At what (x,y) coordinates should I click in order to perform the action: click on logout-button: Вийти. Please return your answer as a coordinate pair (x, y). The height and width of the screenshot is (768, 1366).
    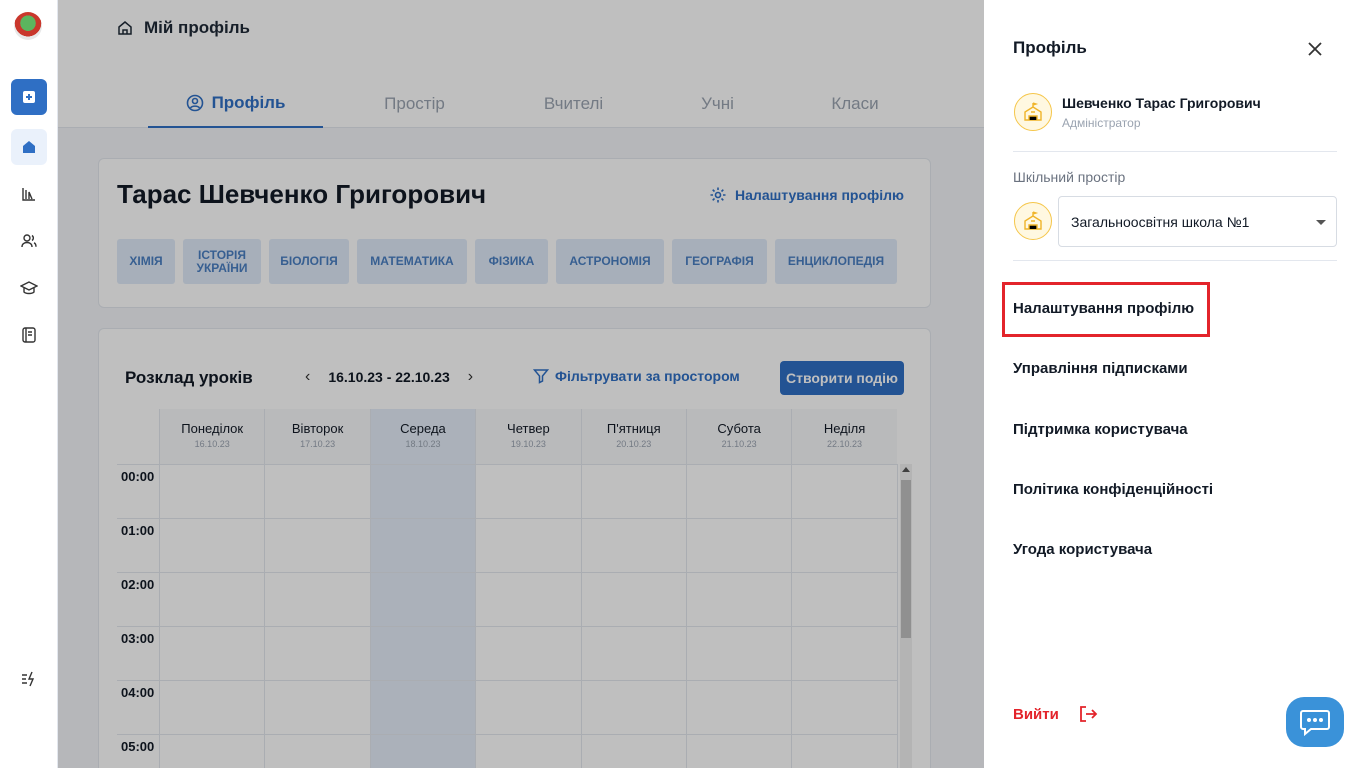
    Looking at the image, I should click on (1056, 714).